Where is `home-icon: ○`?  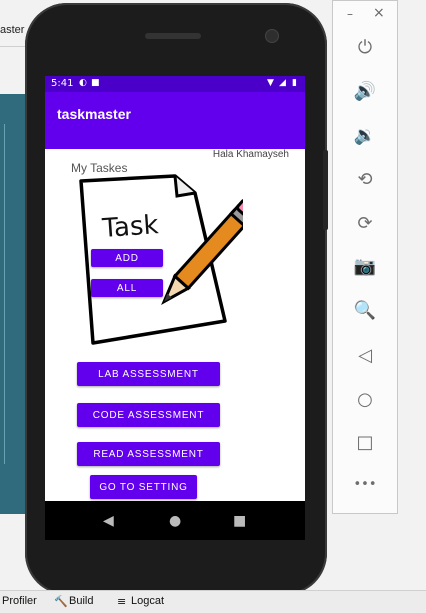
home-icon: ○ is located at coordinates (365, 399).